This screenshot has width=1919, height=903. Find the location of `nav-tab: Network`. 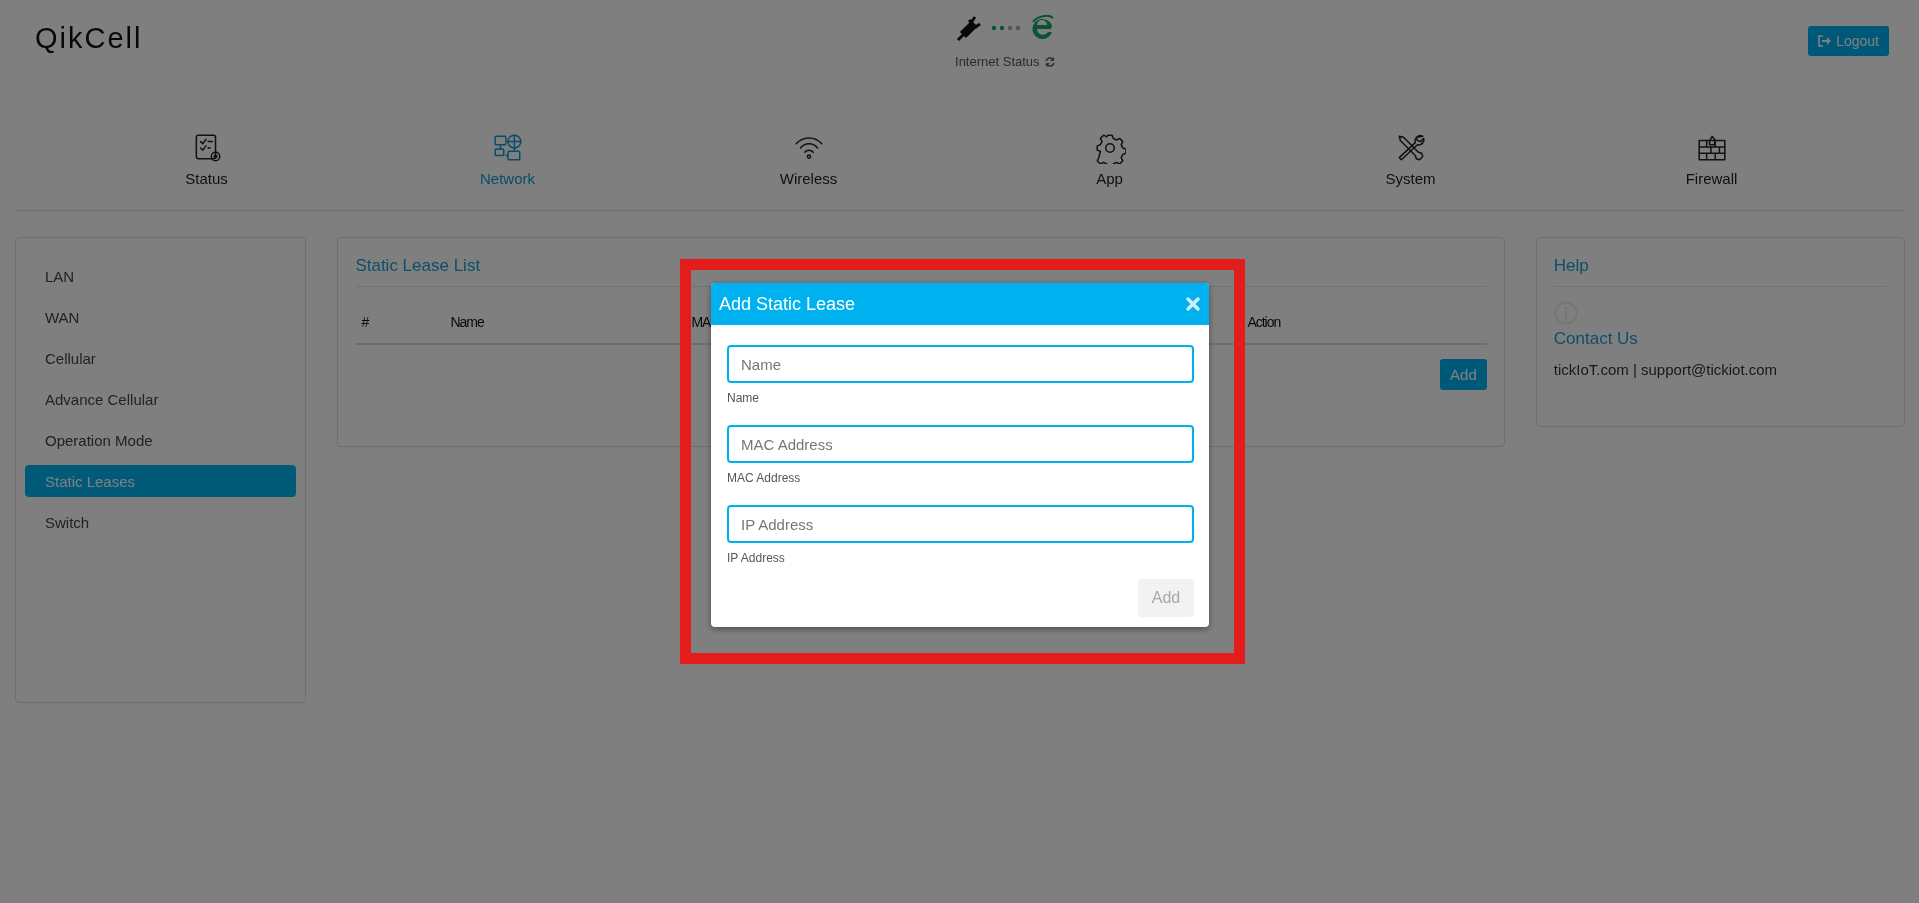

nav-tab: Network is located at coordinates (507, 171).